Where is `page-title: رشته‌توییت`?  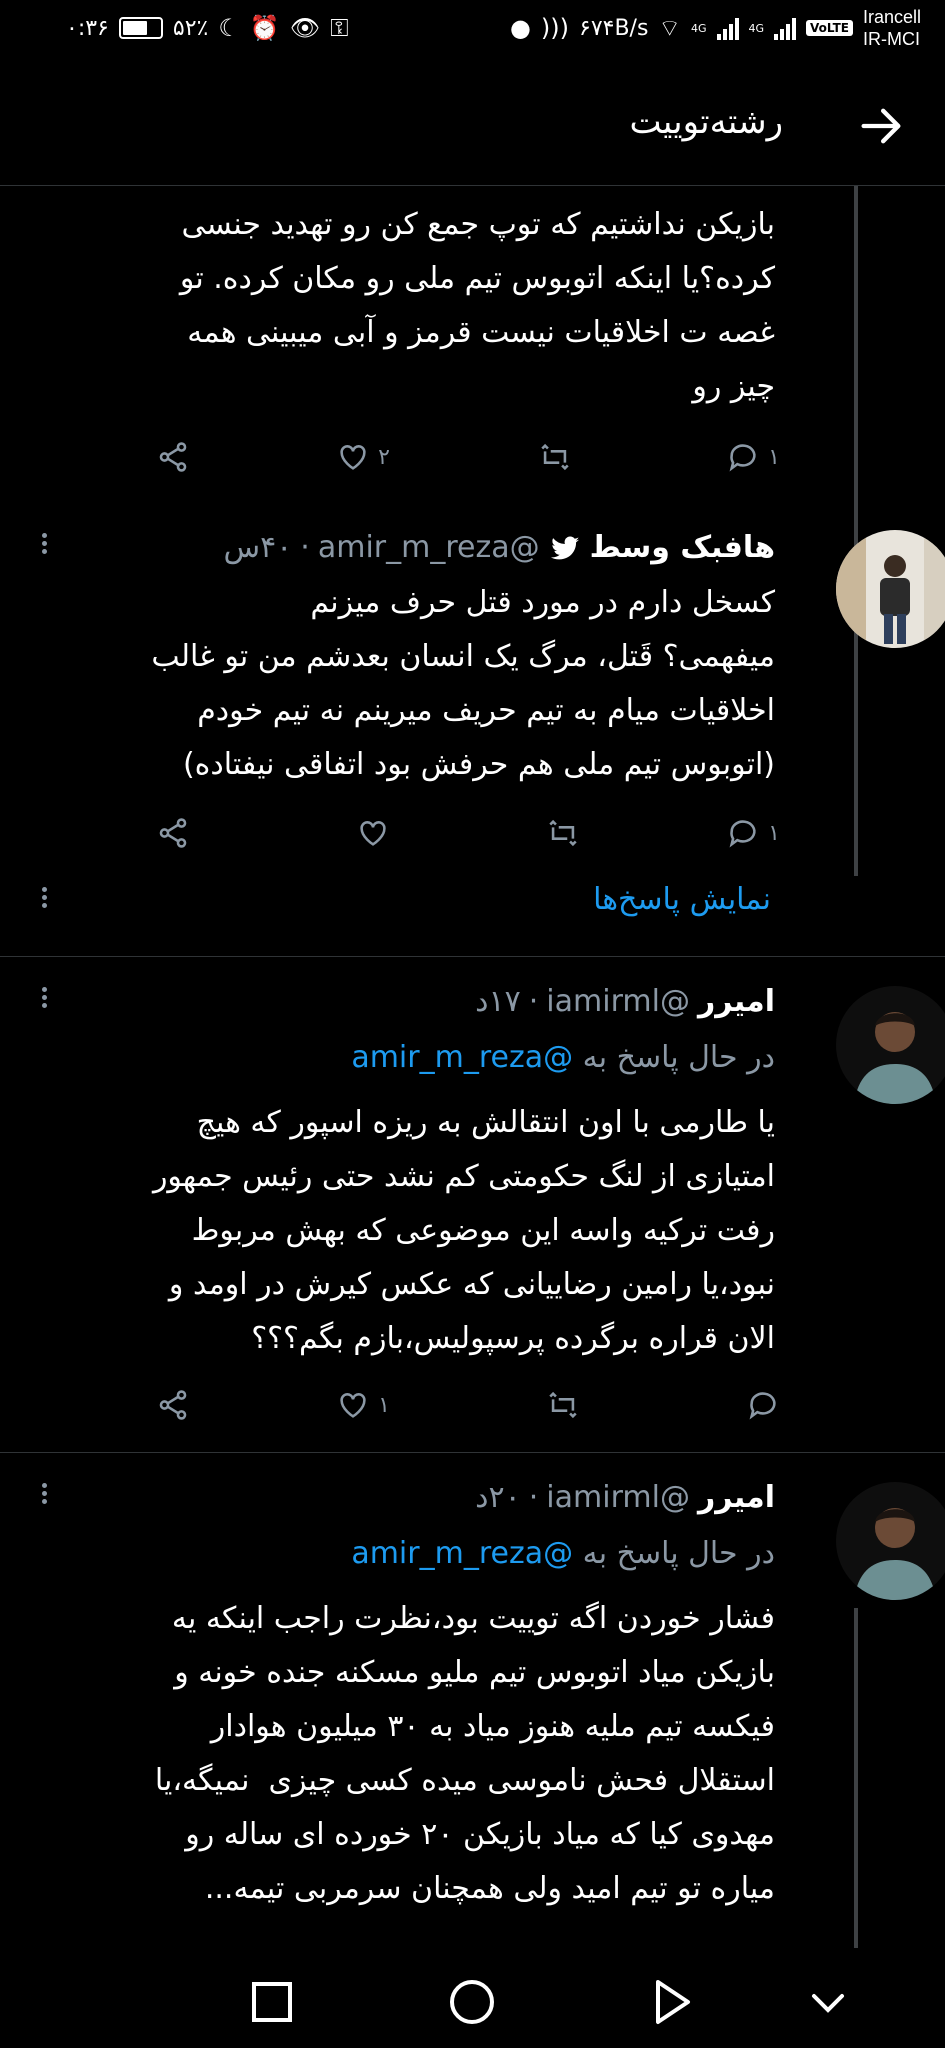
page-title: رشته‌توییت is located at coordinates (706, 122).